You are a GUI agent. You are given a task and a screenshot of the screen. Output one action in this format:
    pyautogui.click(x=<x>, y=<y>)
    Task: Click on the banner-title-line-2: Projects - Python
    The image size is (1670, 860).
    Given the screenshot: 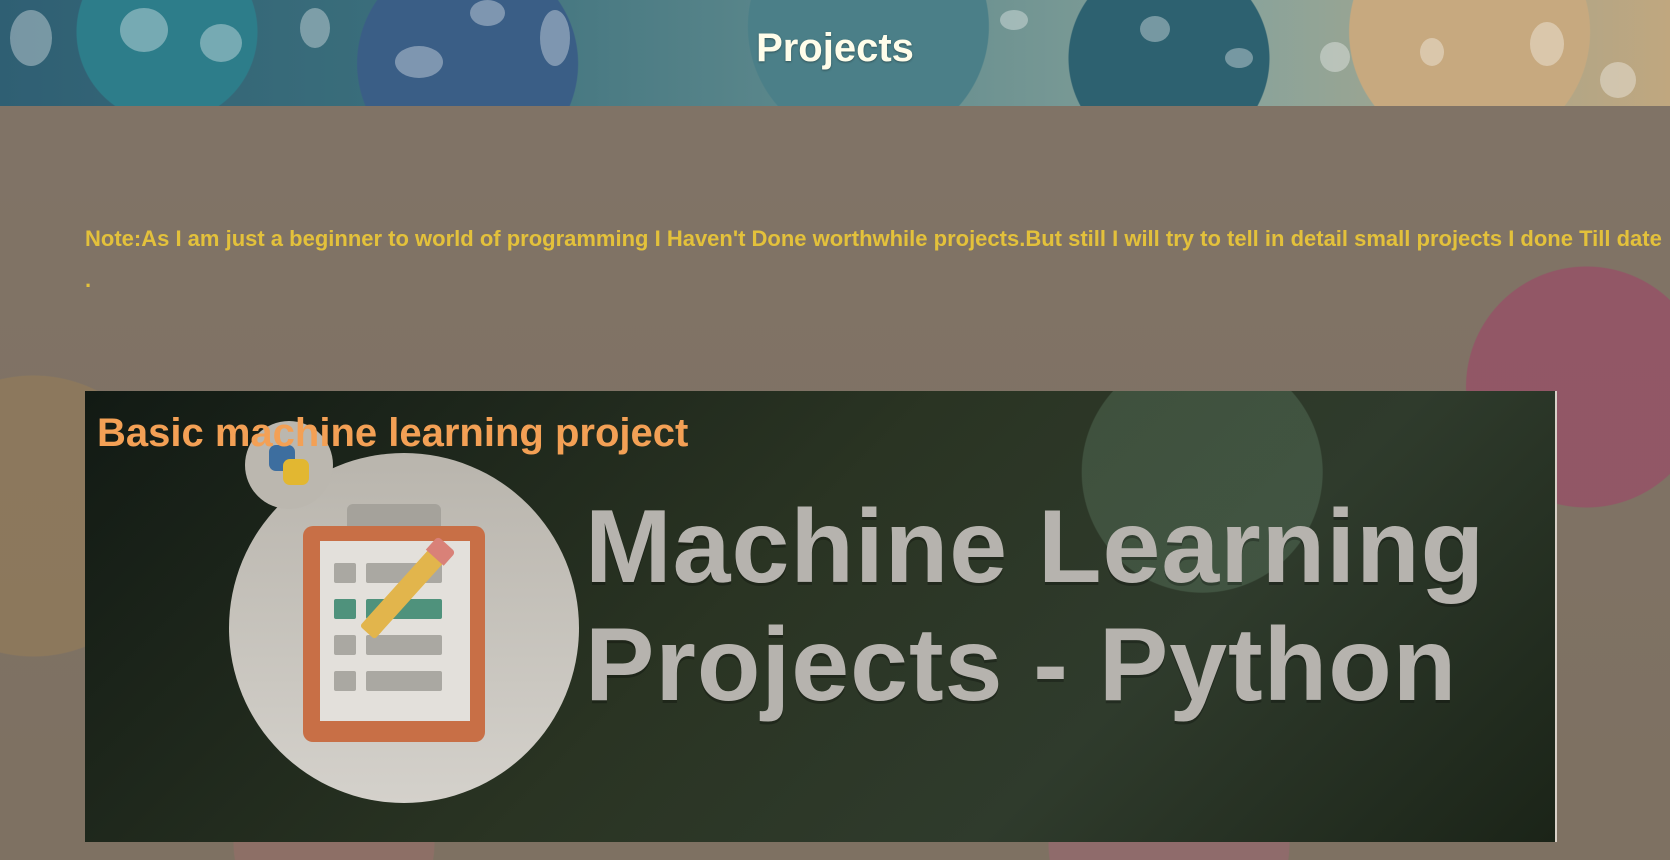 What is the action you would take?
    pyautogui.click(x=1021, y=665)
    